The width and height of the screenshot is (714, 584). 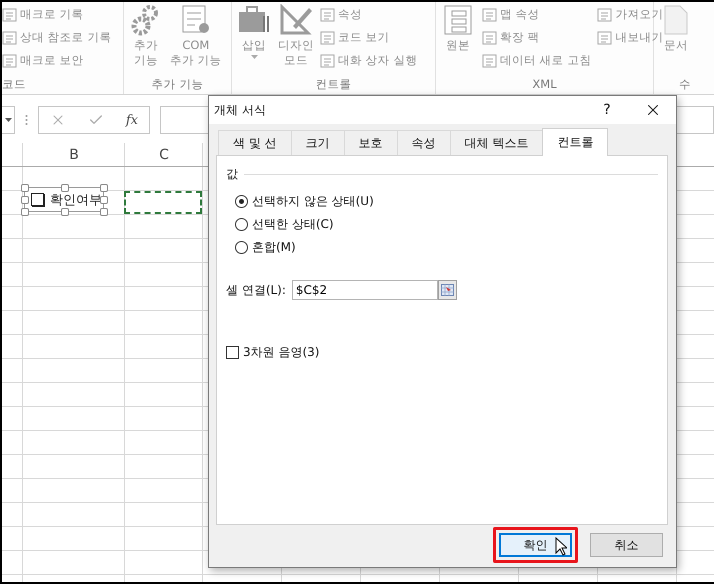 What do you see at coordinates (293, 224) in the screenshot?
I see `radio-label: 선택한 상태(C)` at bounding box center [293, 224].